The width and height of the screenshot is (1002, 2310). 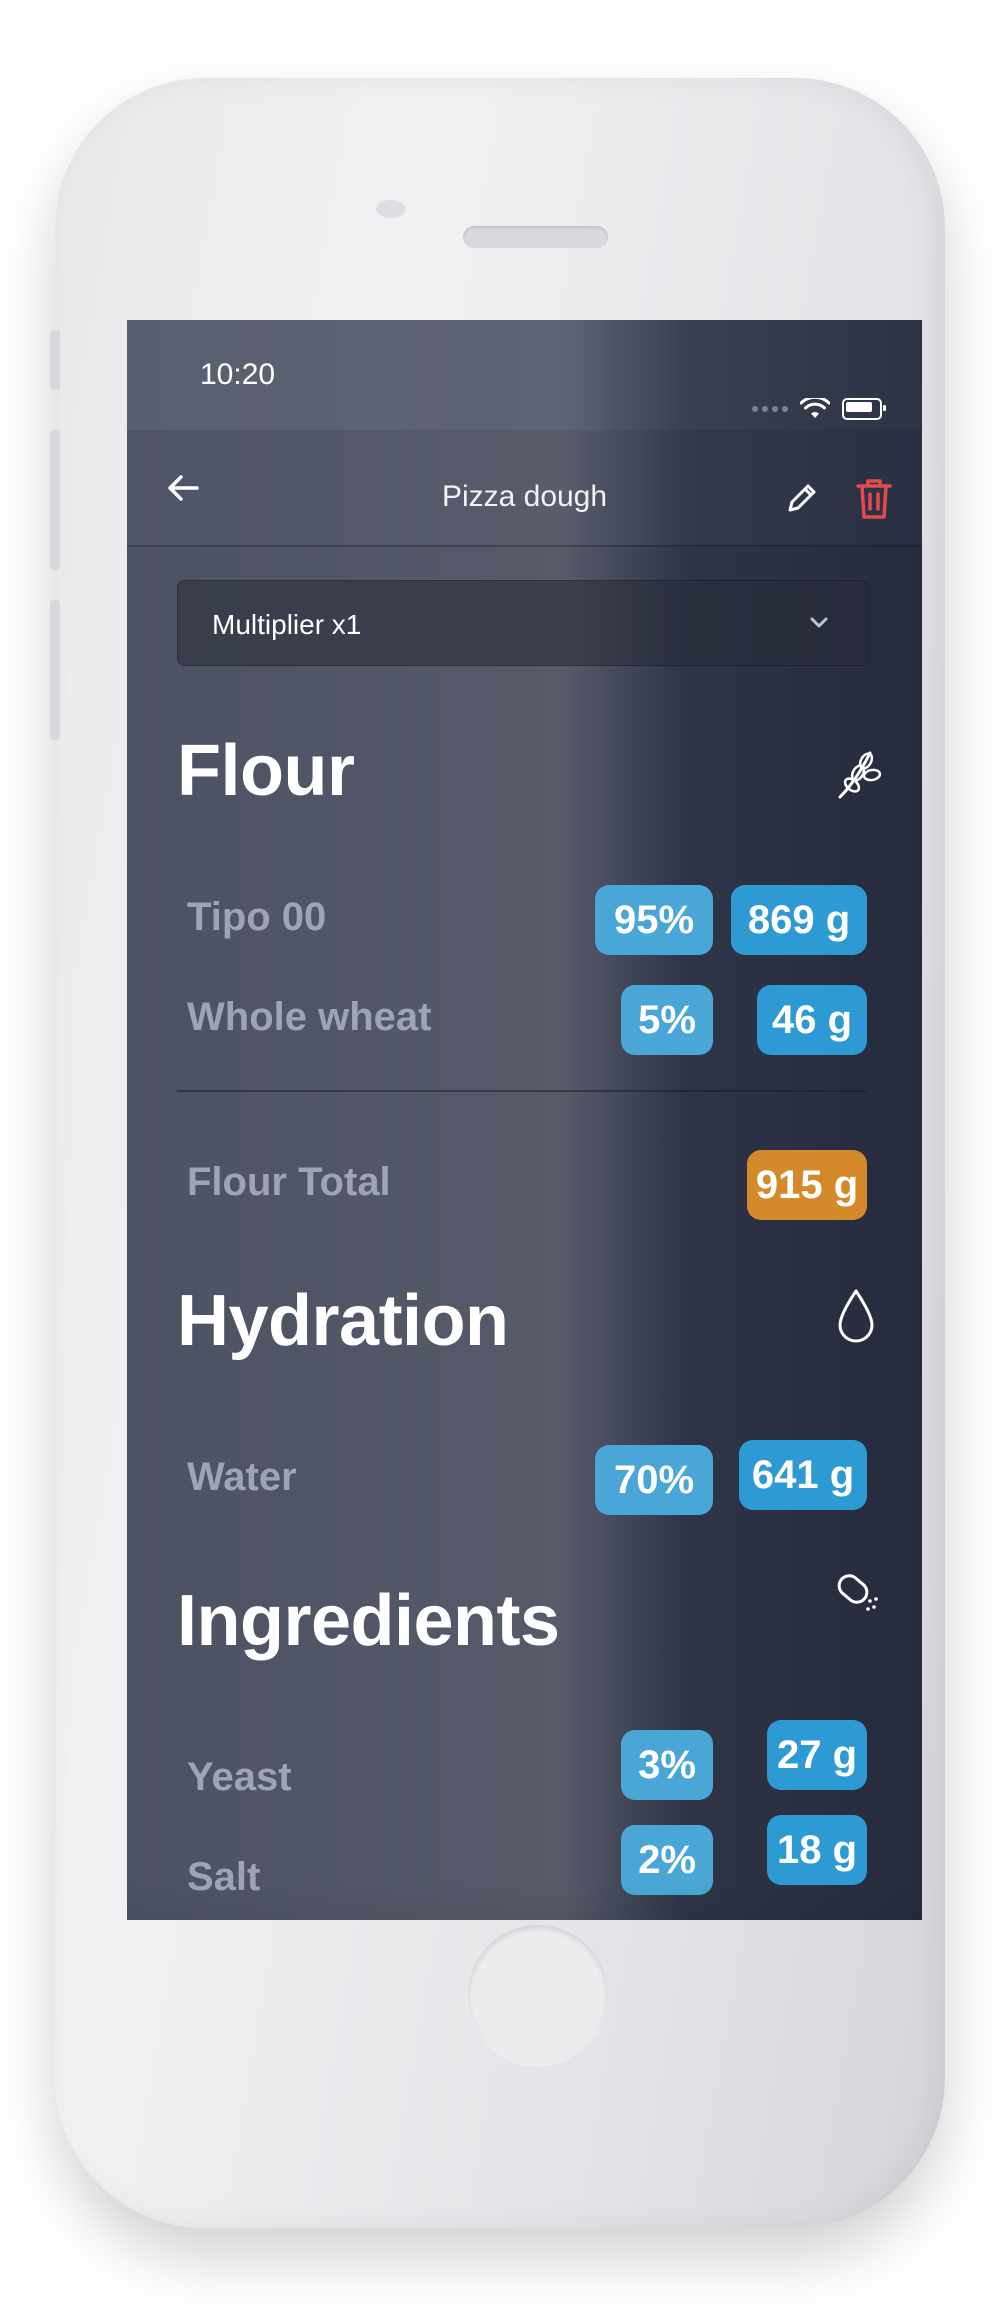 What do you see at coordinates (266, 771) in the screenshot?
I see `flour-section-title: Flour` at bounding box center [266, 771].